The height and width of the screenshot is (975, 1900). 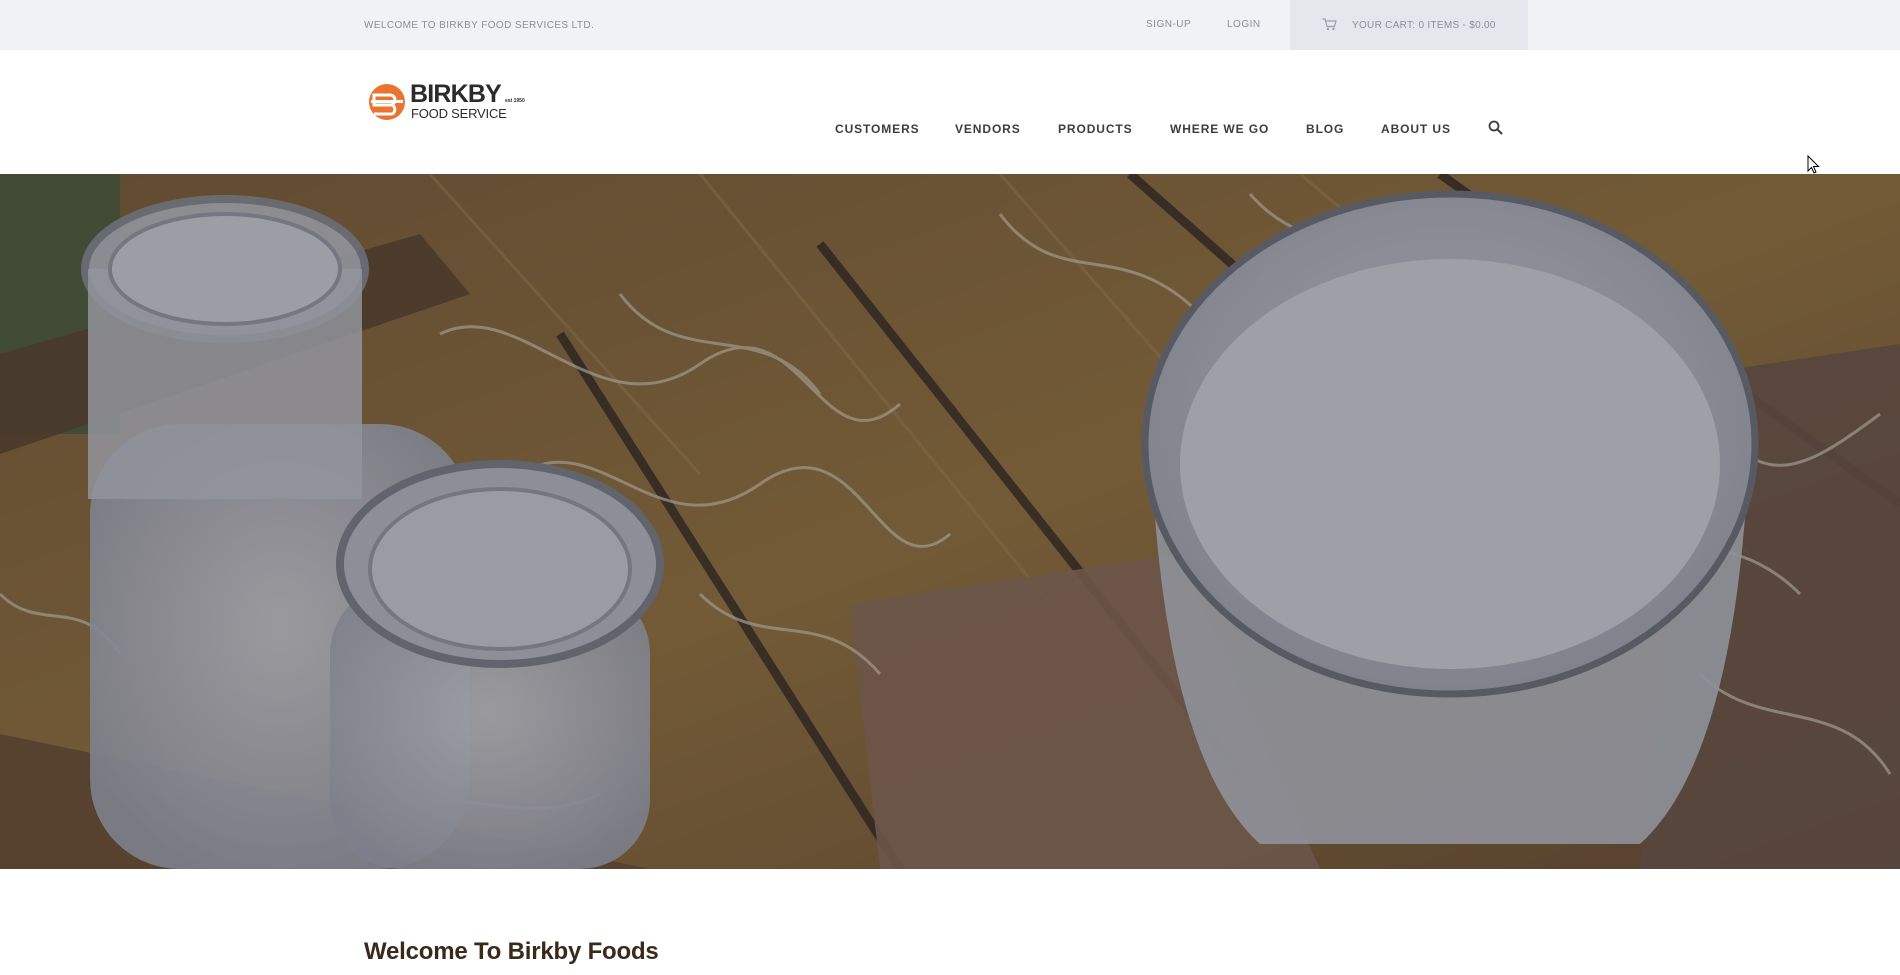 I want to click on nav-item-customers: CUSTOMERS, so click(x=877, y=129).